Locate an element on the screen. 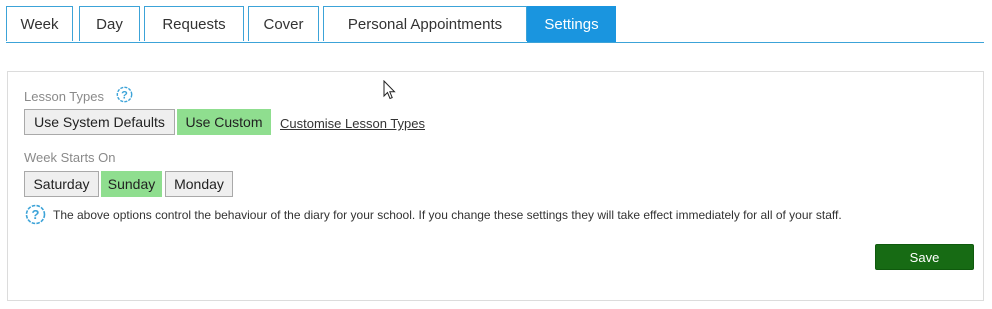 The image size is (992, 309). tab-day: Day is located at coordinates (109, 23).